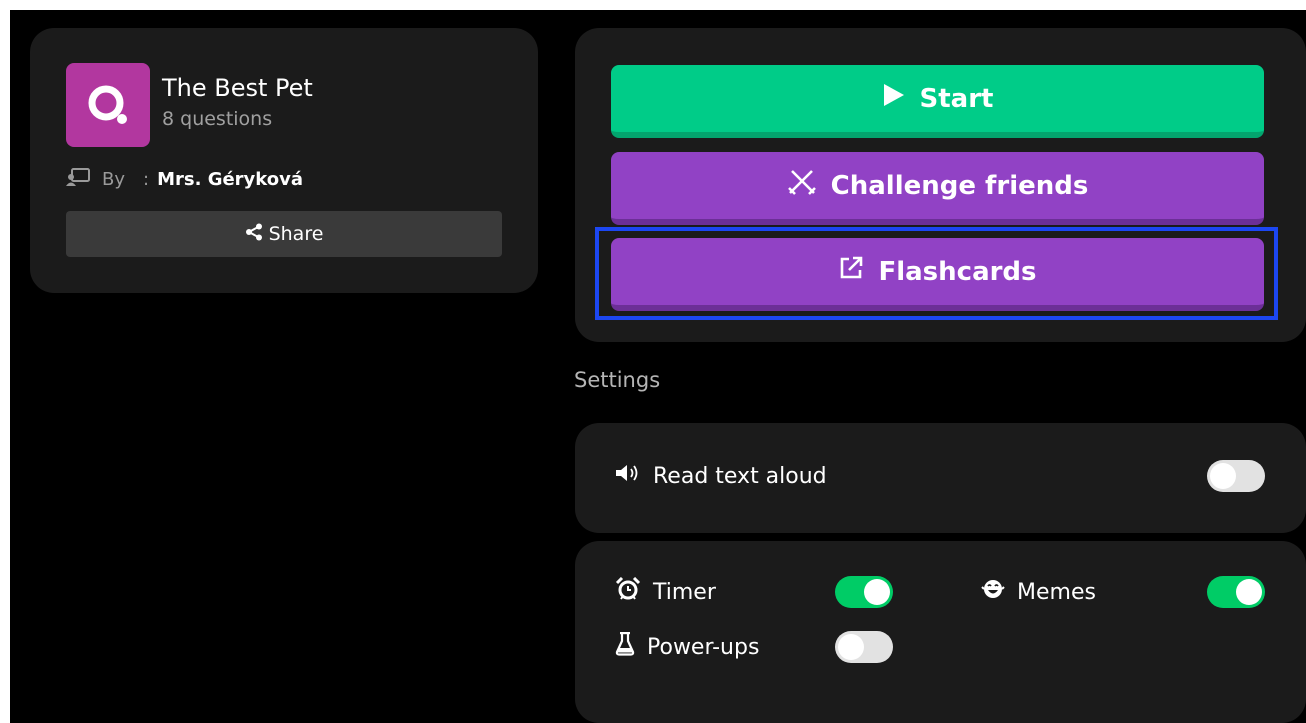 Image resolution: width=1306 pixels, height=723 pixels. Describe the element at coordinates (956, 98) in the screenshot. I see `start-label: Start` at that location.